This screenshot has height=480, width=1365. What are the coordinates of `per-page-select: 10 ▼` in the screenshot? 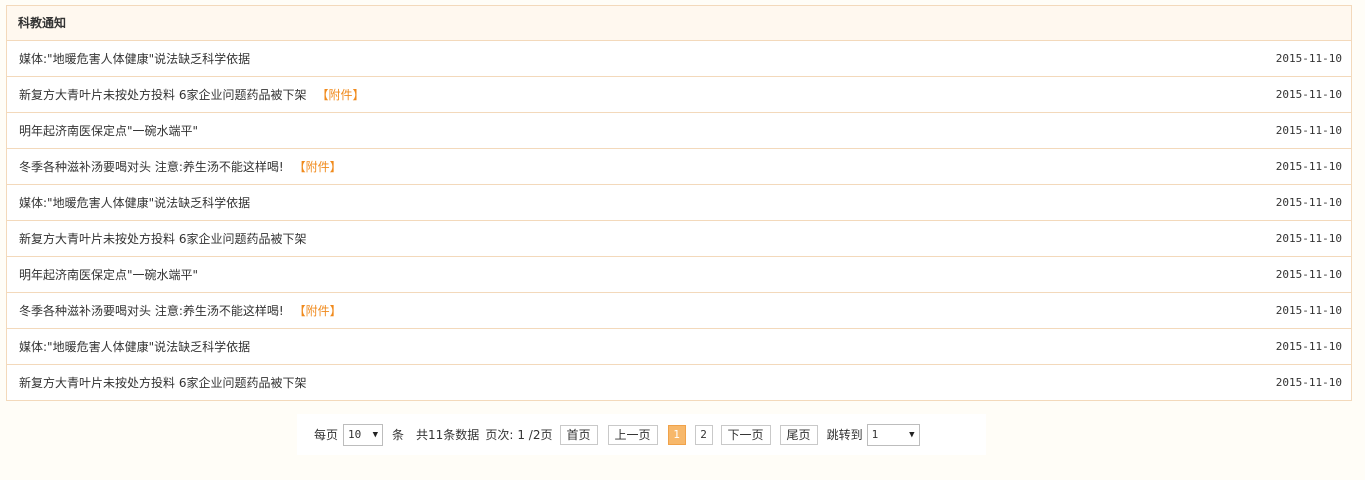 It's located at (363, 434).